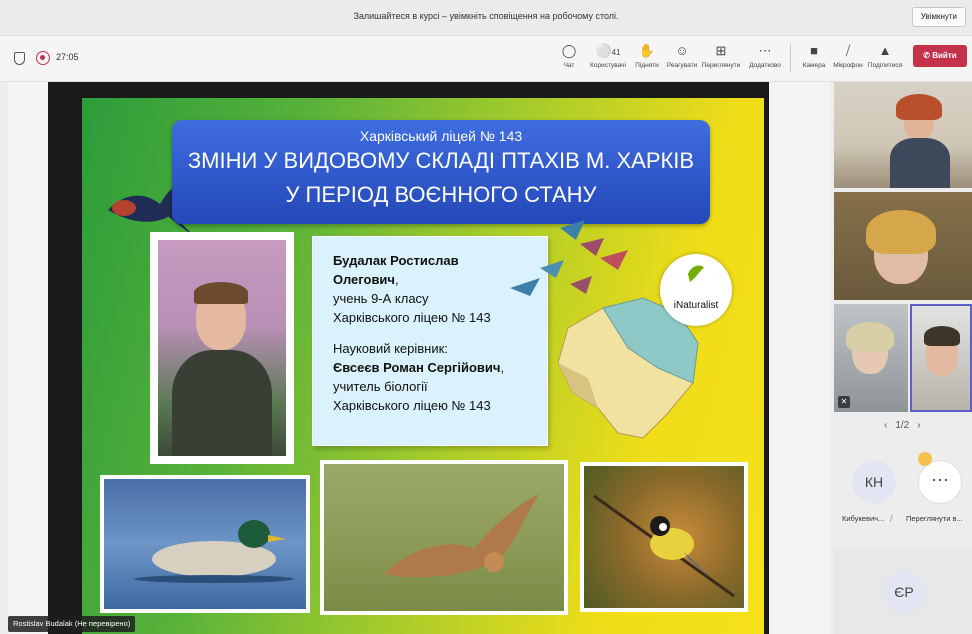 The height and width of the screenshot is (634, 972). What do you see at coordinates (390, 348) in the screenshot?
I see `supervisor-label: Науковий керівник:` at bounding box center [390, 348].